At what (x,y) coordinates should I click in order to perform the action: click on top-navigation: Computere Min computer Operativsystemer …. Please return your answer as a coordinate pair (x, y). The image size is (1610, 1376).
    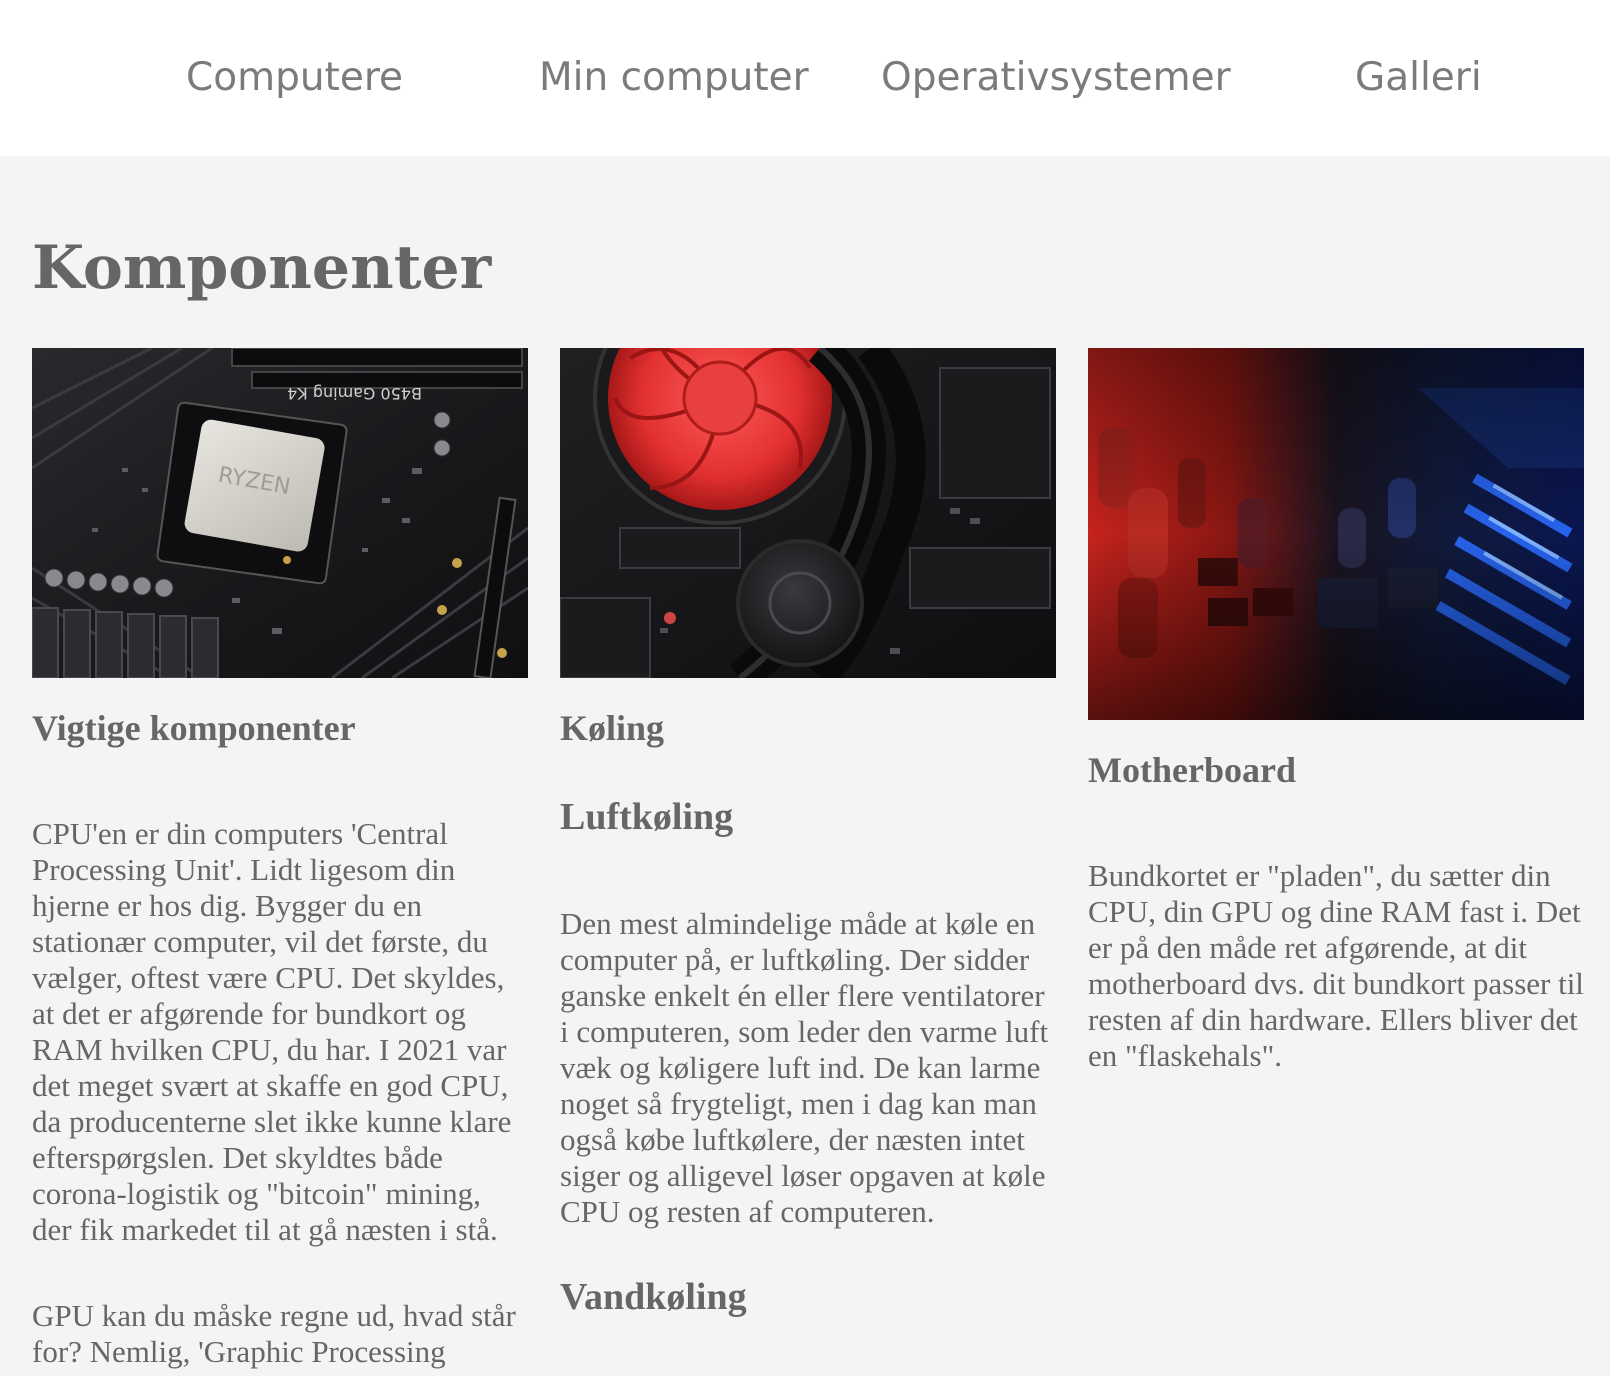
    Looking at the image, I should click on (805, 78).